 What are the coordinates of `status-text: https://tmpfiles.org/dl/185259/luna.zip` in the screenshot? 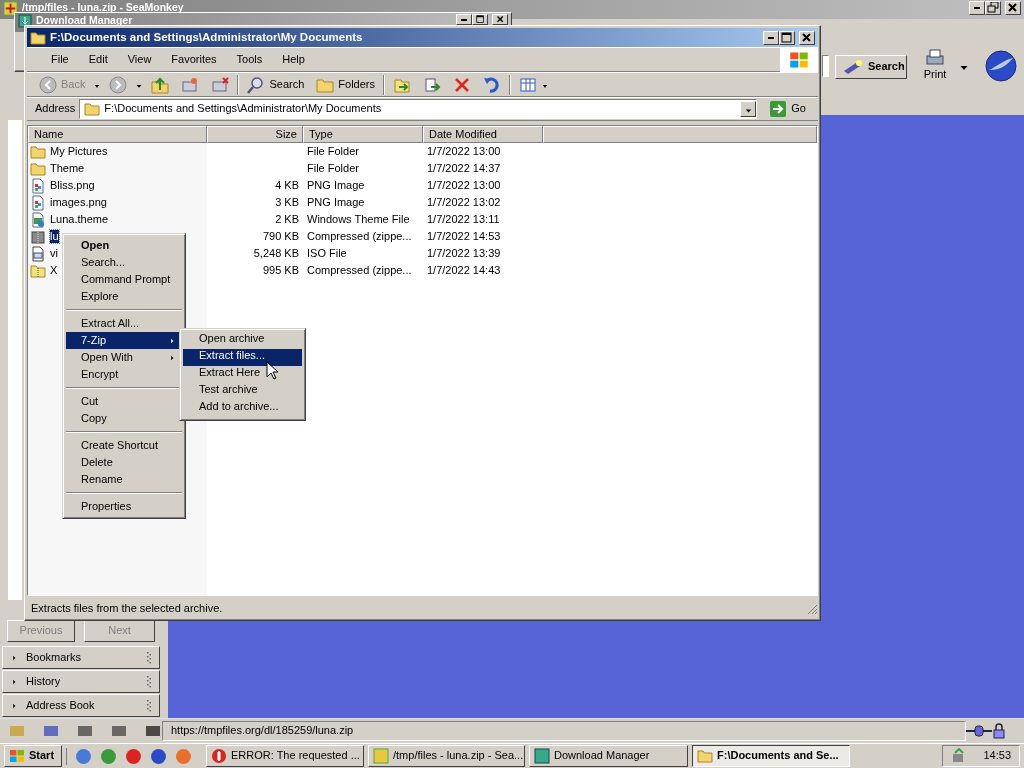 It's located at (564, 731).